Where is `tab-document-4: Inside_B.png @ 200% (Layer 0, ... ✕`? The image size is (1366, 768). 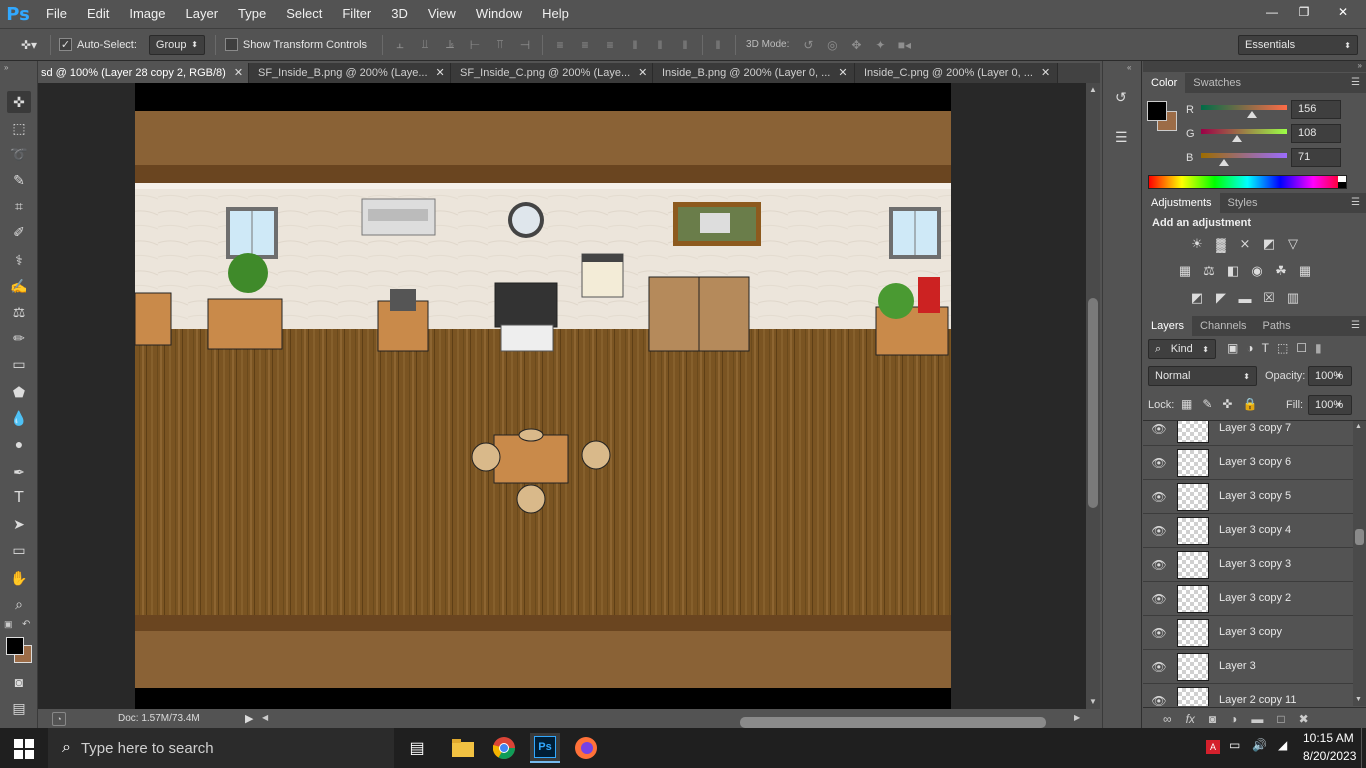
tab-document-4: Inside_B.png @ 200% (Layer 0, ... ✕ is located at coordinates (754, 73).